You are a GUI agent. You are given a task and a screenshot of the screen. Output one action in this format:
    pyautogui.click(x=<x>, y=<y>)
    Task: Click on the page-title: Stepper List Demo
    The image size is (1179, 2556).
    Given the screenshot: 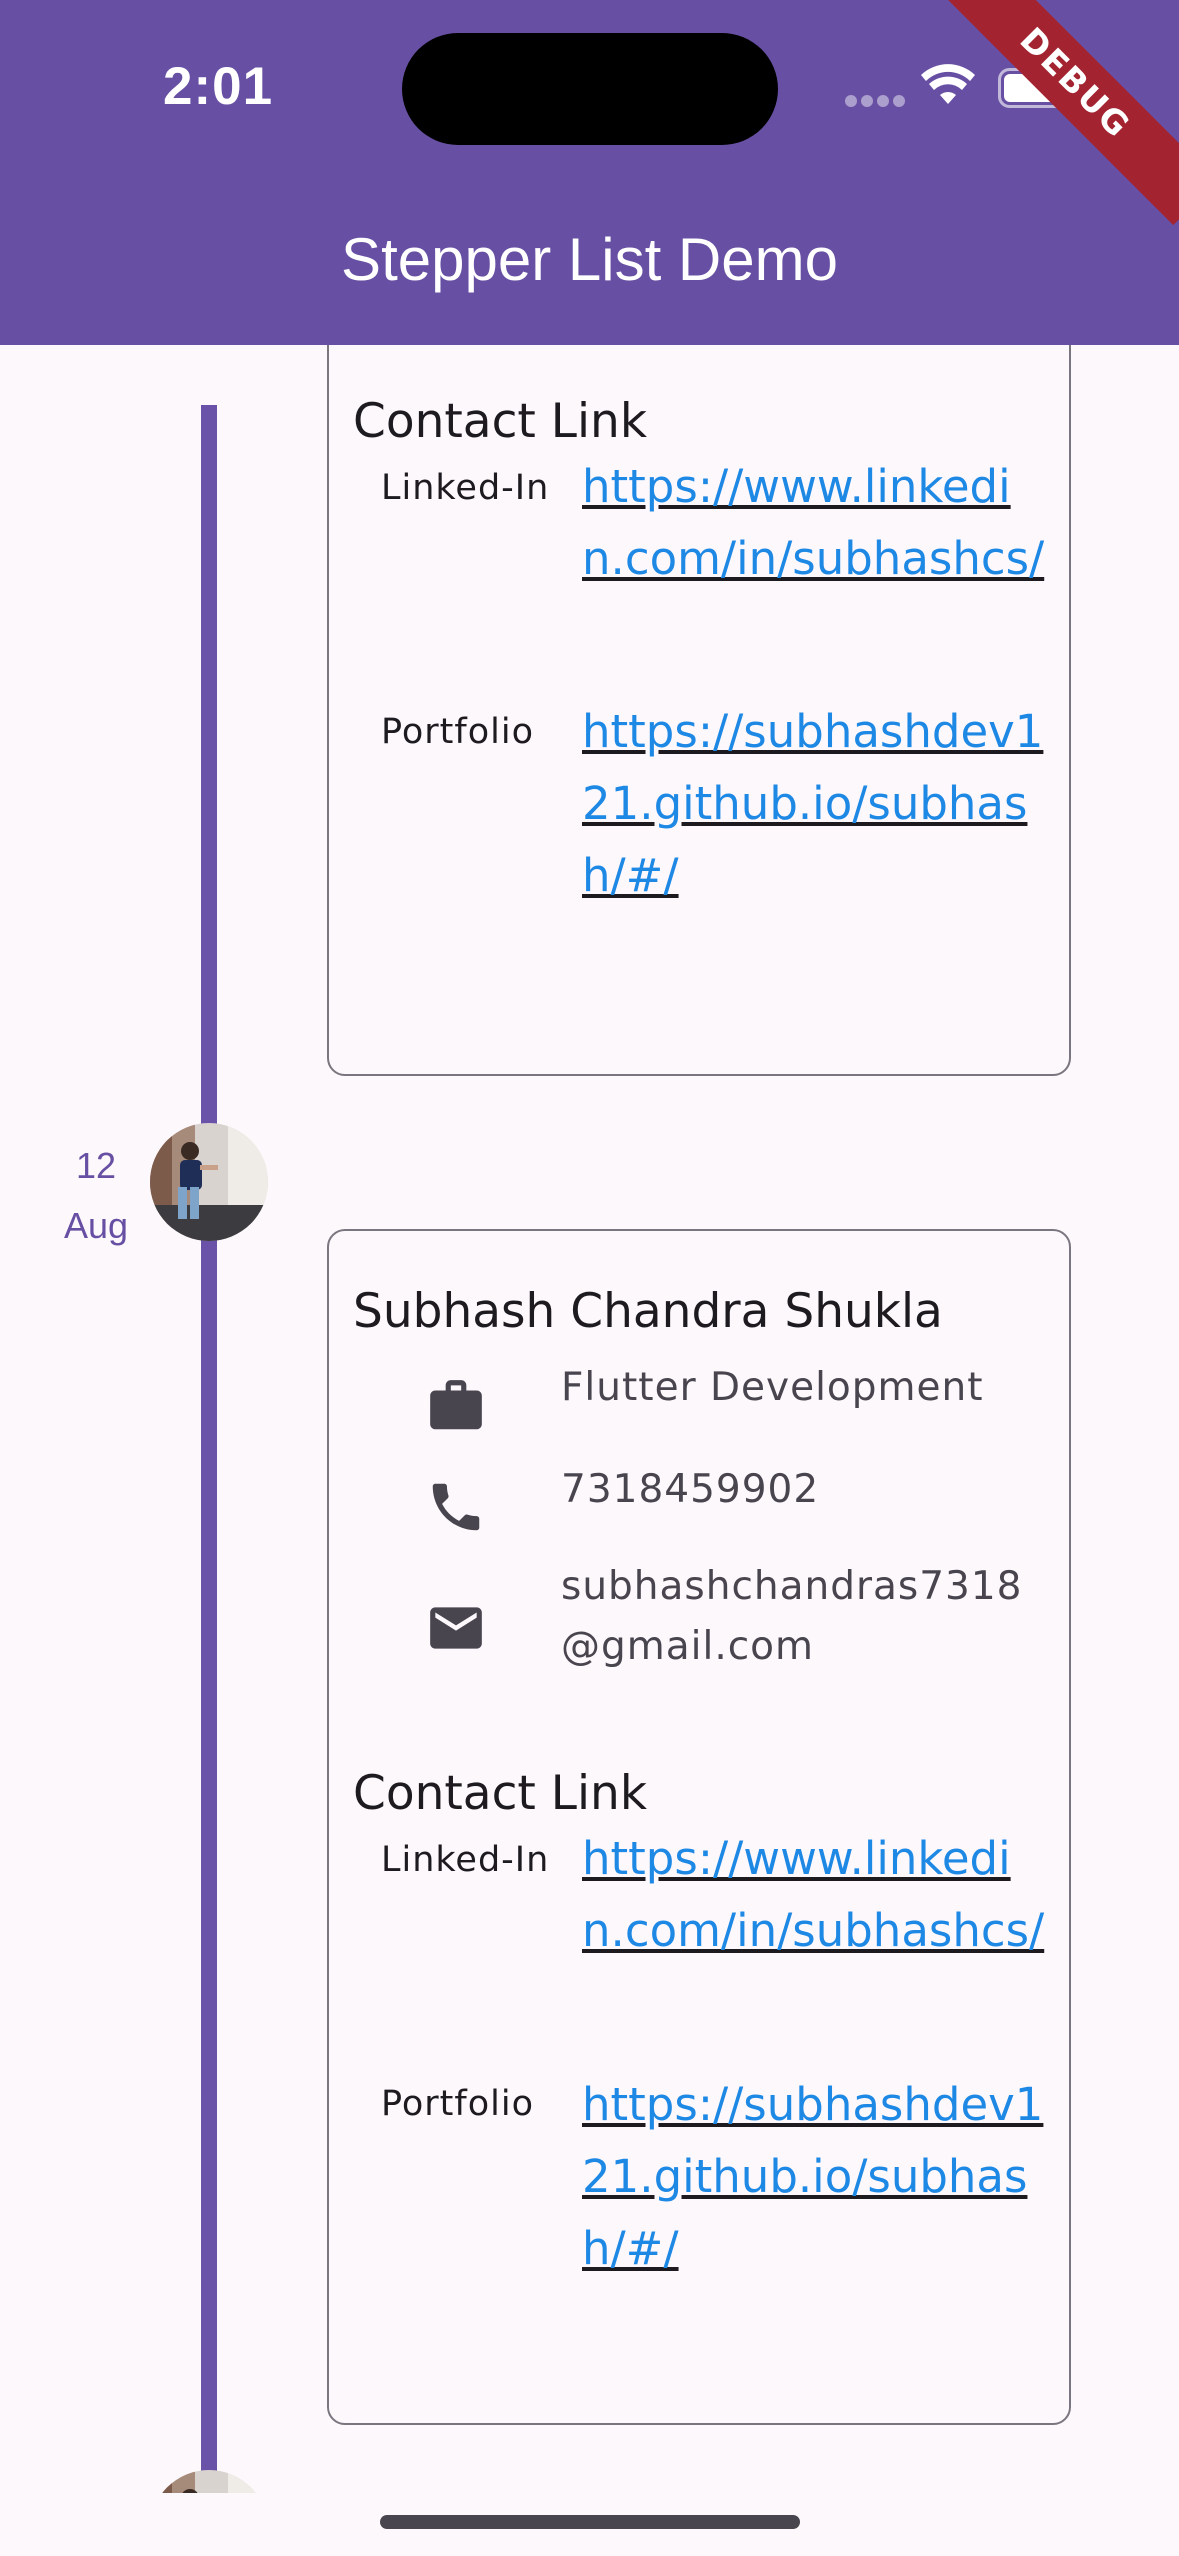 What is the action you would take?
    pyautogui.click(x=589, y=259)
    